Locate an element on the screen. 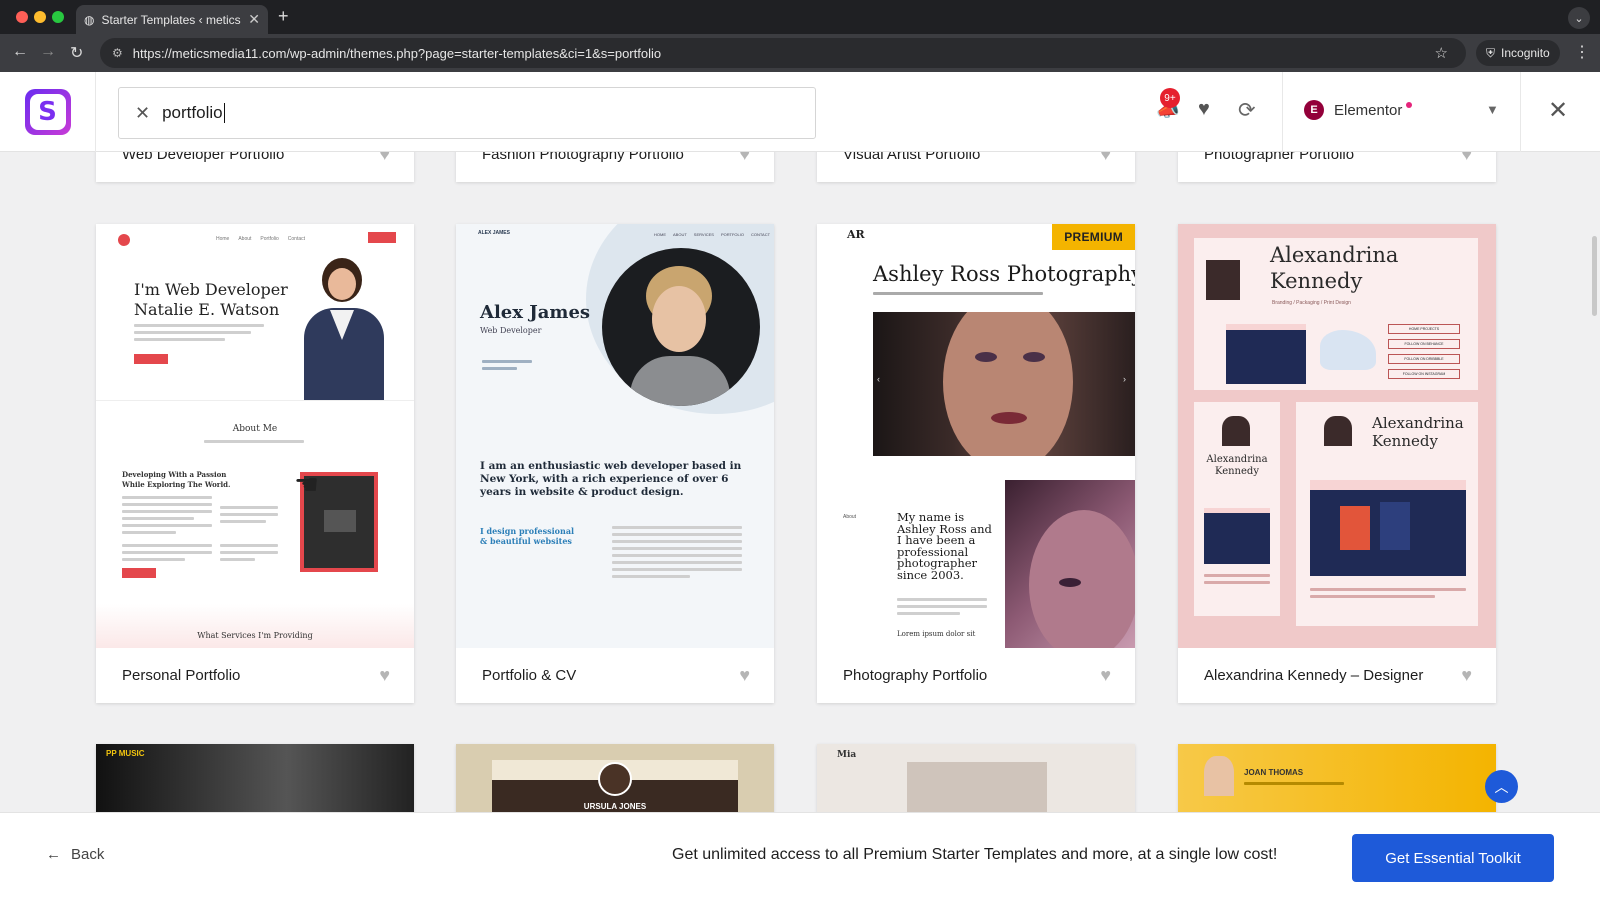 The width and height of the screenshot is (1600, 900). template-title: Personal Portfolio is located at coordinates (181, 675).